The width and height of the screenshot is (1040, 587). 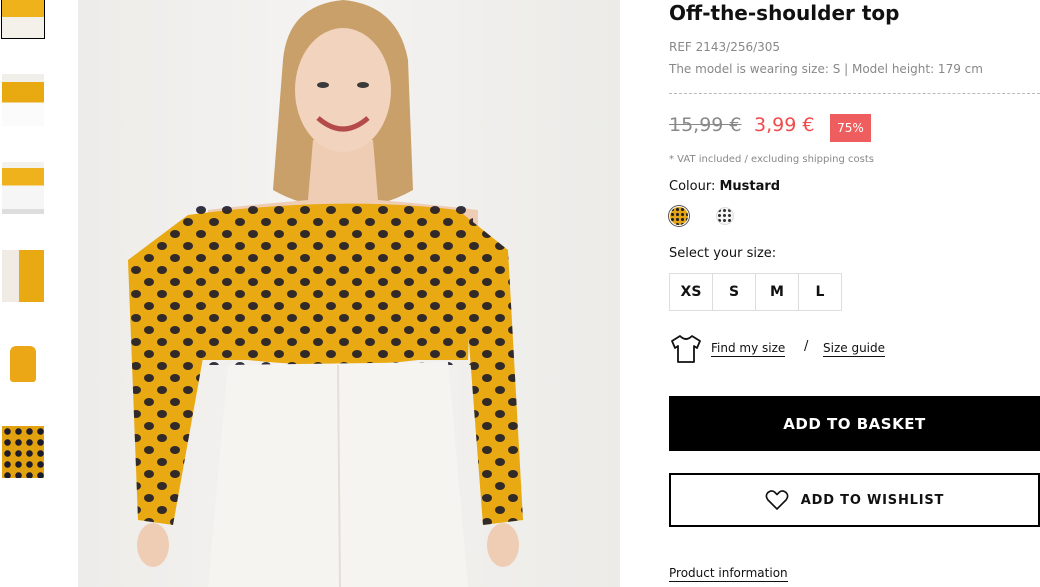 I want to click on size-m-button: M, so click(x=777, y=292).